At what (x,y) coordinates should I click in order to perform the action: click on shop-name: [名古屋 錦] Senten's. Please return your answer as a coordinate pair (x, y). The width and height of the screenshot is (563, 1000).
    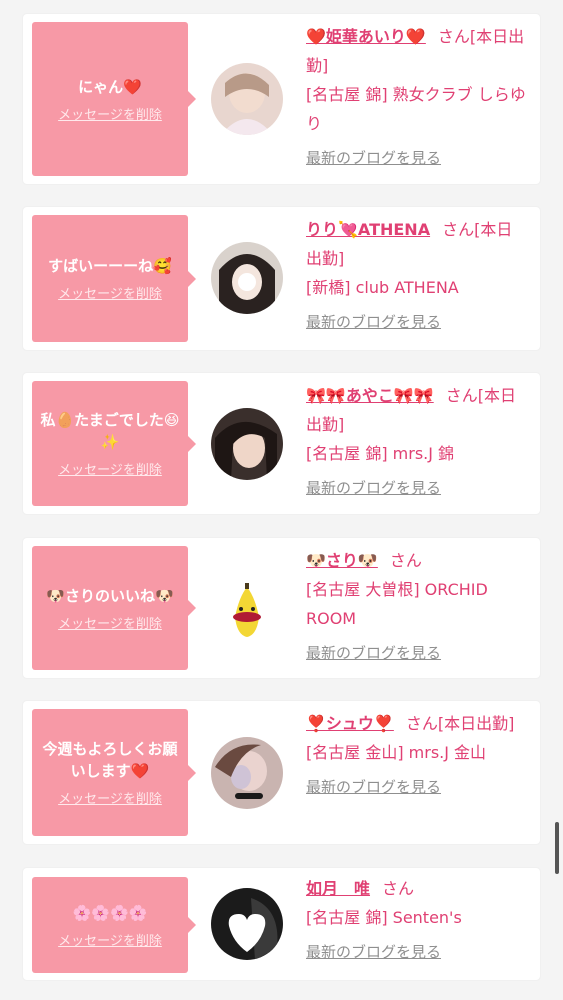
    Looking at the image, I should click on (384, 917).